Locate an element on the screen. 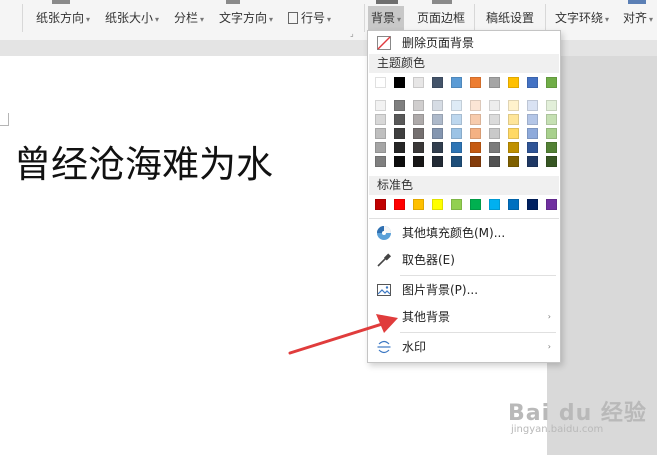 The height and width of the screenshot is (455, 657). watermark-brand-text: Bai du 经验 is located at coordinates (577, 413).